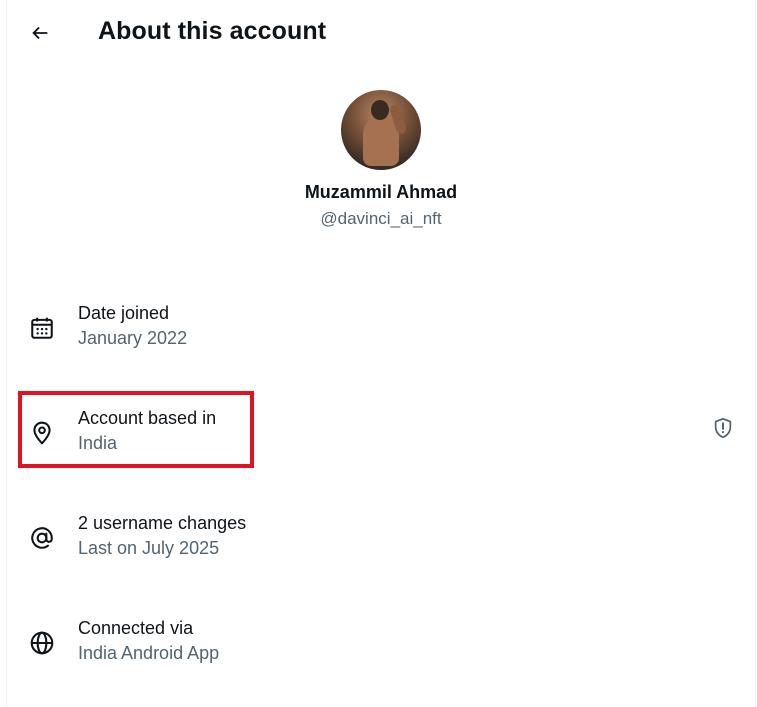  Describe the element at coordinates (42, 433) in the screenshot. I see `location-pin-icon` at that location.